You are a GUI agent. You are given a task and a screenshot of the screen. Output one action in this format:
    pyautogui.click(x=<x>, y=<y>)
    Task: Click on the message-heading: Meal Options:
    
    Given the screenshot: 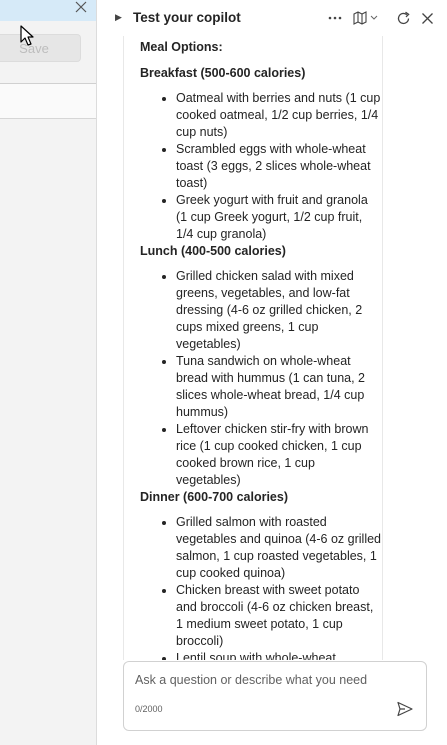 What is the action you would take?
    pyautogui.click(x=181, y=47)
    